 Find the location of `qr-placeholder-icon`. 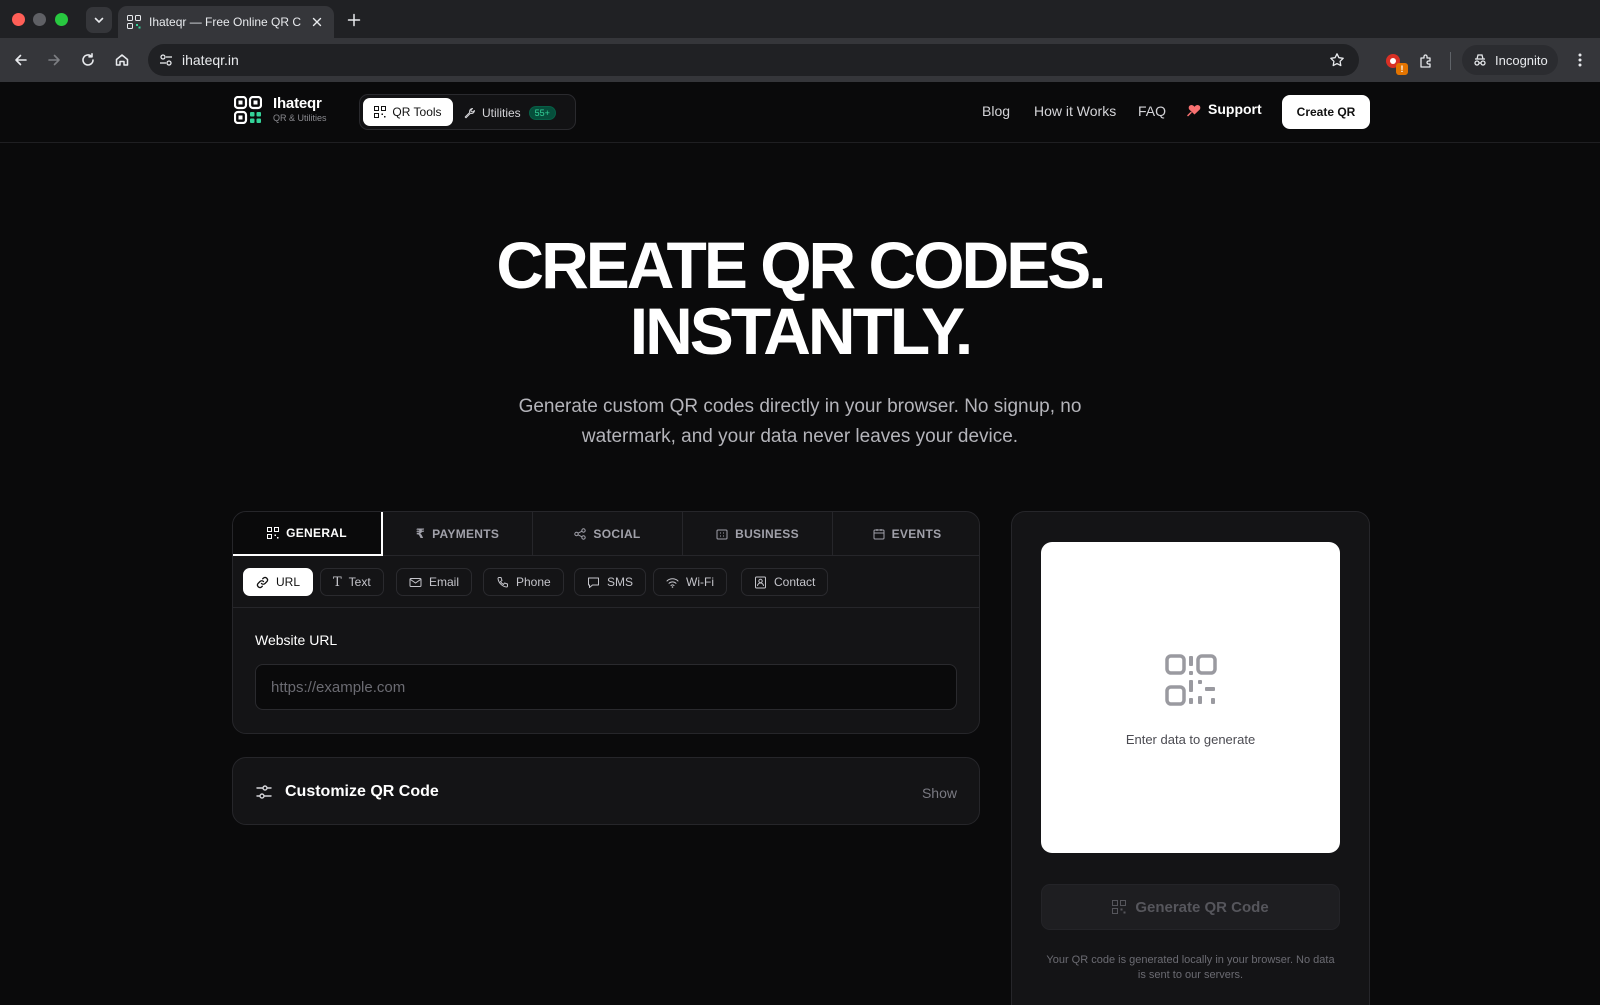

qr-placeholder-icon is located at coordinates (1191, 680).